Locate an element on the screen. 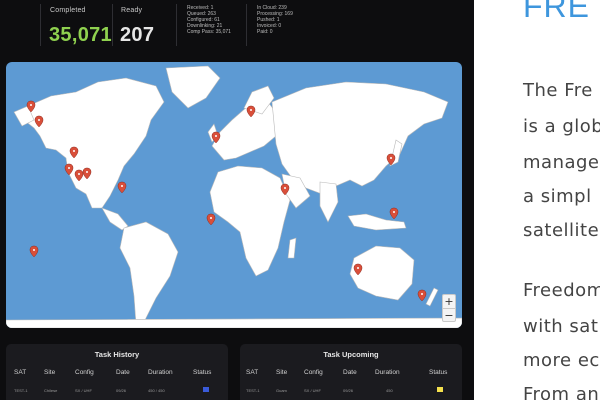 The height and width of the screenshot is (400, 600). zoom-in-button: + is located at coordinates (449, 301).